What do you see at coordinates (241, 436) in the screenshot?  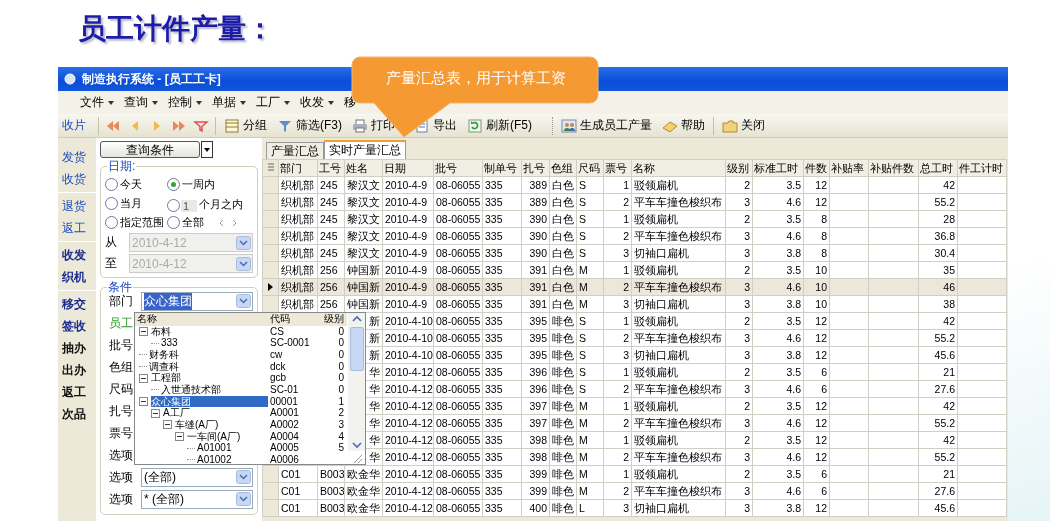 I see `tree-item: 一车间(A厂) A0004 4` at bounding box center [241, 436].